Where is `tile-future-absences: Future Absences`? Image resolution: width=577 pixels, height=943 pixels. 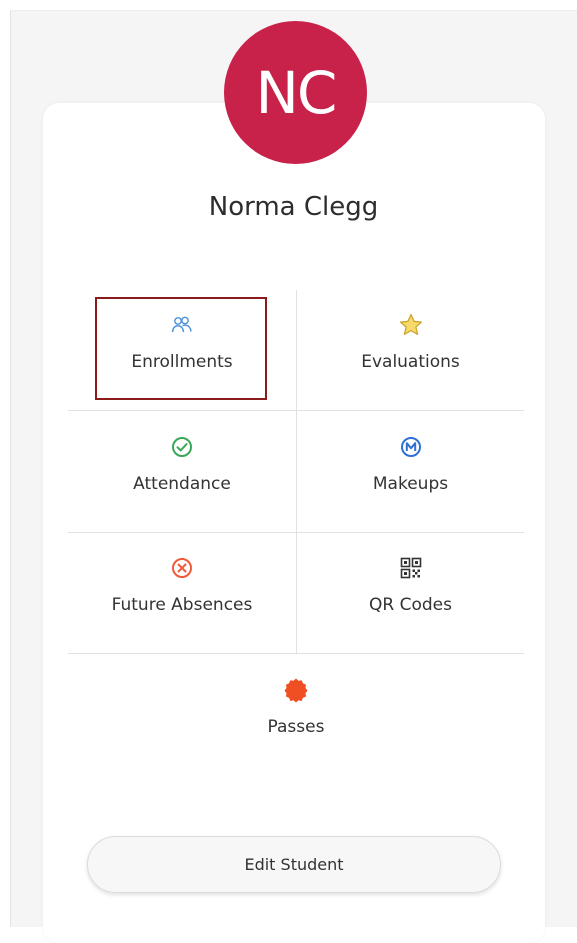
tile-future-absences: Future Absences is located at coordinates (182, 585).